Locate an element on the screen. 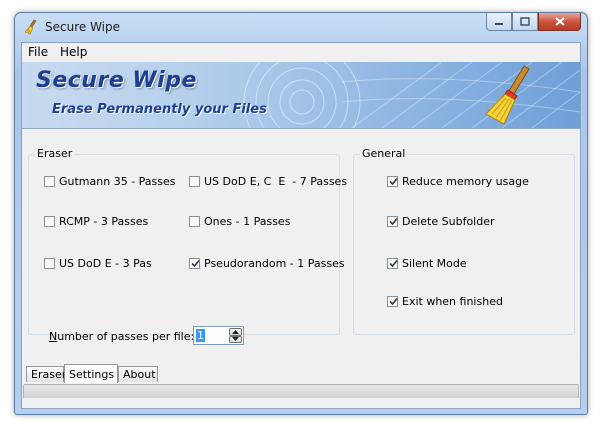 Image resolution: width=603 pixels, height=429 pixels. checkbox-silent-mode: Silent Mode is located at coordinates (427, 263).